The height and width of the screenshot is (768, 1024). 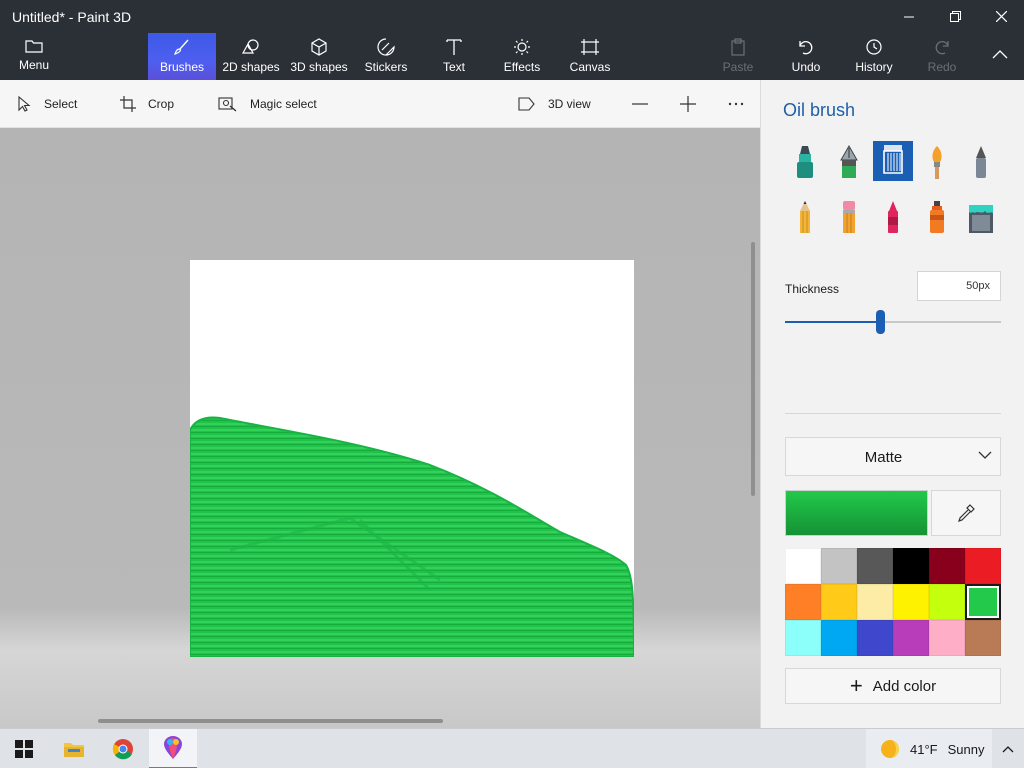 I want to click on marker-icon, so click(x=805, y=162).